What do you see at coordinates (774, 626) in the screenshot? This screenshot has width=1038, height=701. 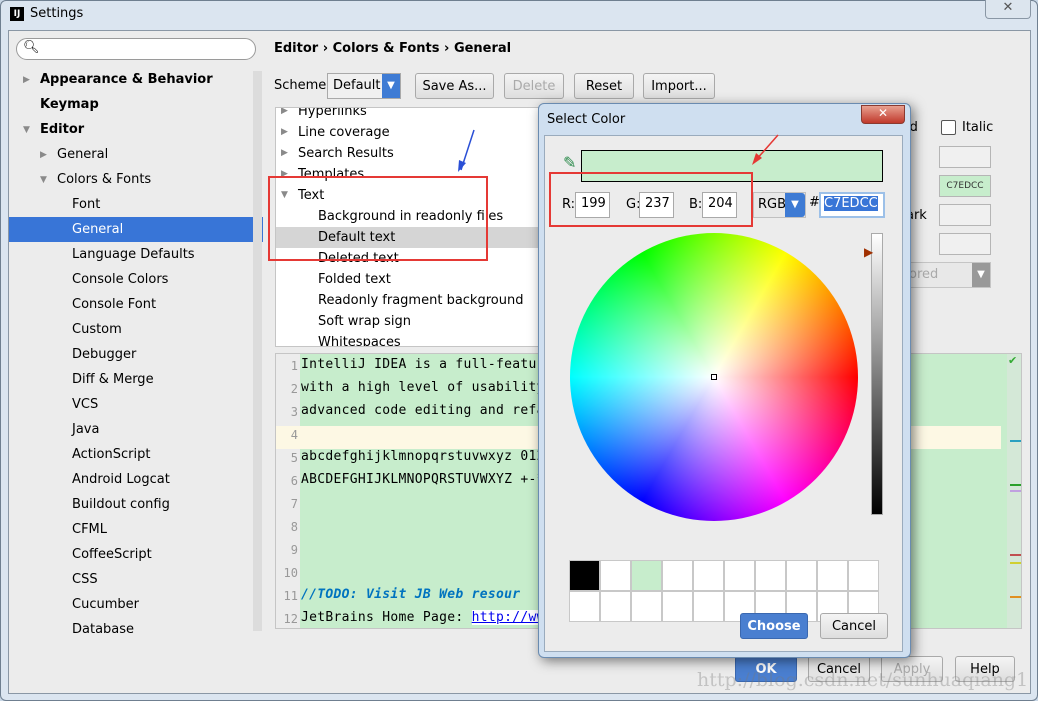 I see `choose-button: Choose` at bounding box center [774, 626].